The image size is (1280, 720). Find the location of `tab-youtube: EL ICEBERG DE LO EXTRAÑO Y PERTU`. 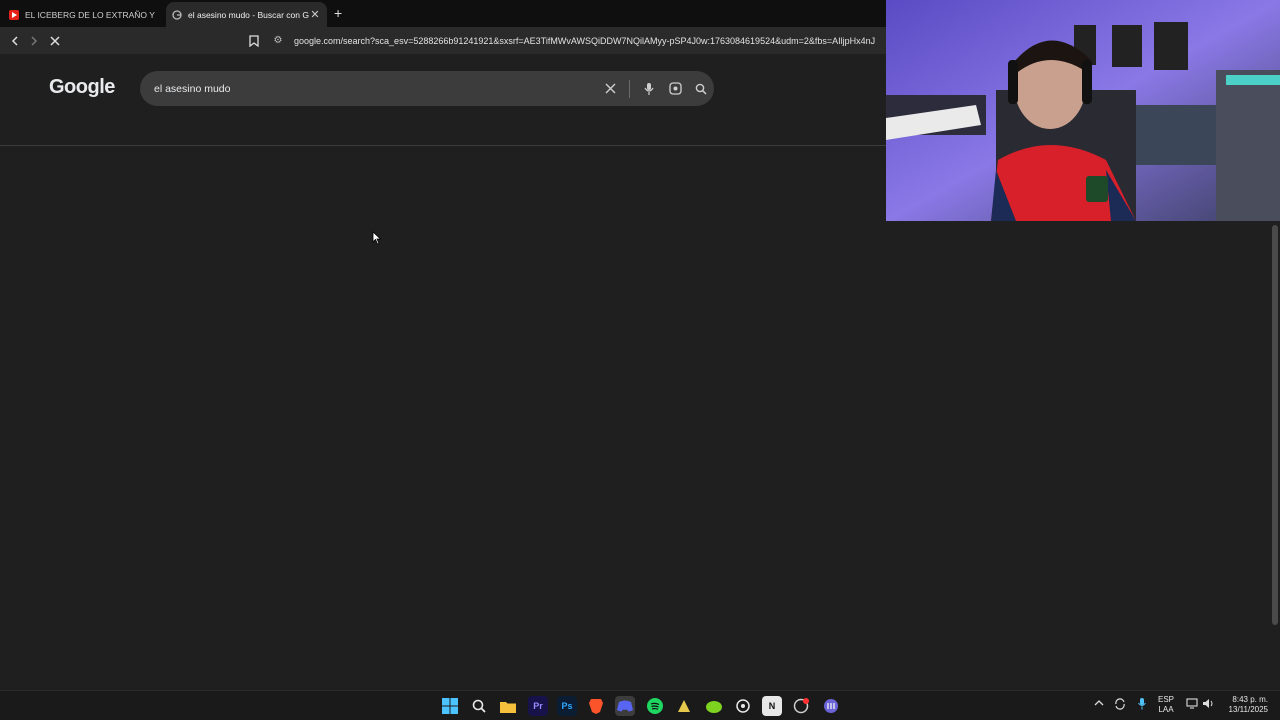

tab-youtube: EL ICEBERG DE LO EXTRAÑO Y PERTU is located at coordinates (82, 14).